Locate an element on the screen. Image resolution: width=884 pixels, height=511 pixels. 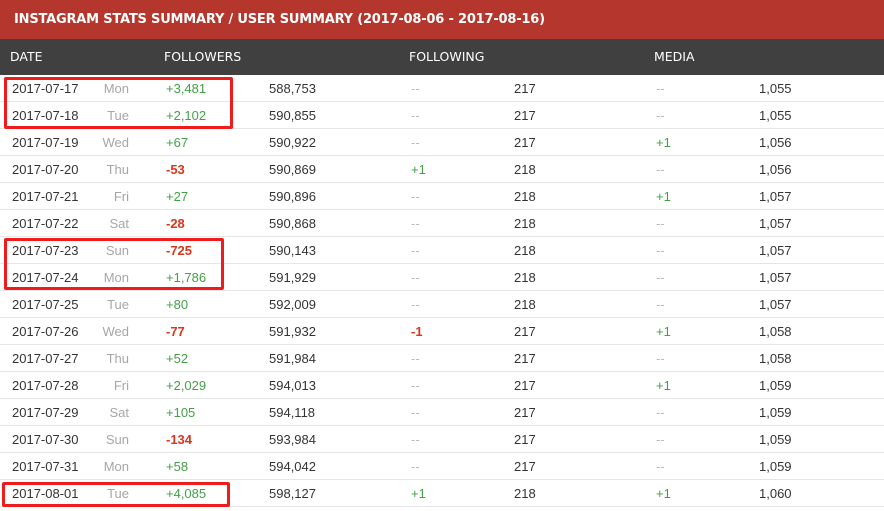
followers-total-cell: 593,984 is located at coordinates (292, 439).